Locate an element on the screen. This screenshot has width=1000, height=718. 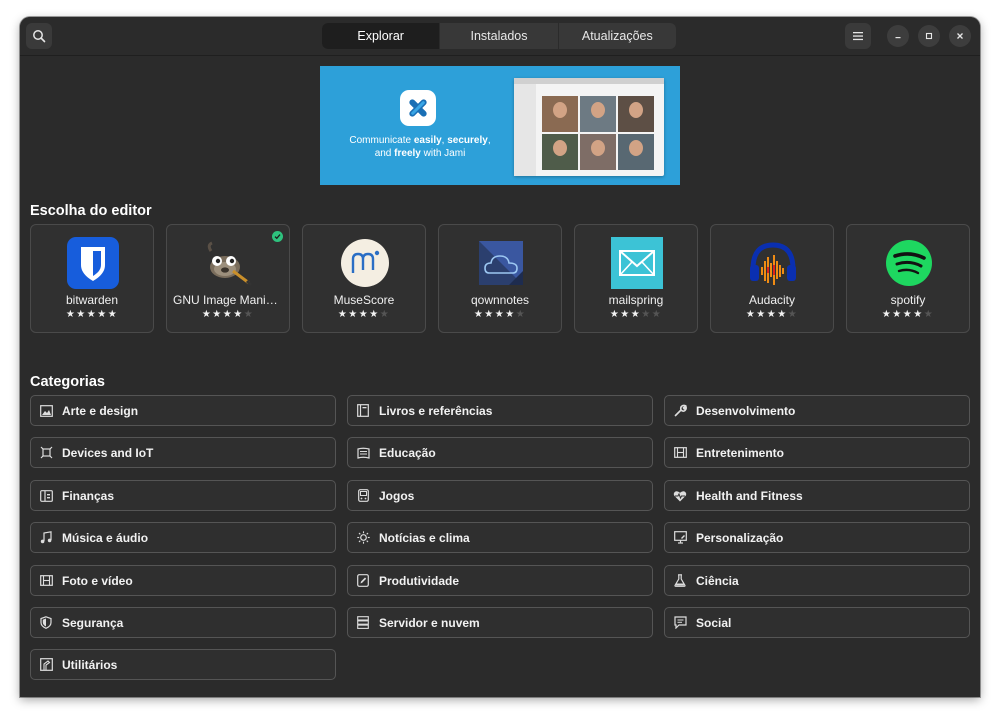
app-card-mailspring: mailspring ★★★★★ is located at coordinates (636, 278).